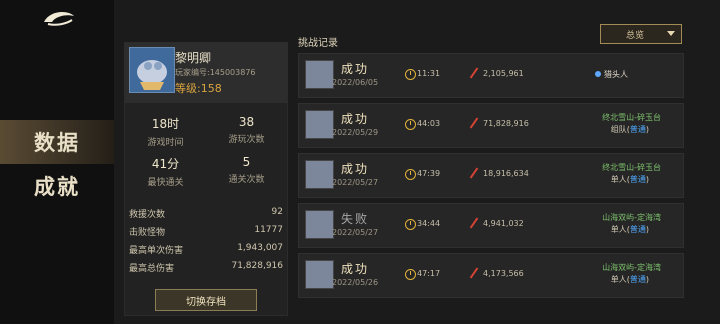 The width and height of the screenshot is (720, 324). I want to click on record-duration: 44:03, so click(429, 123).